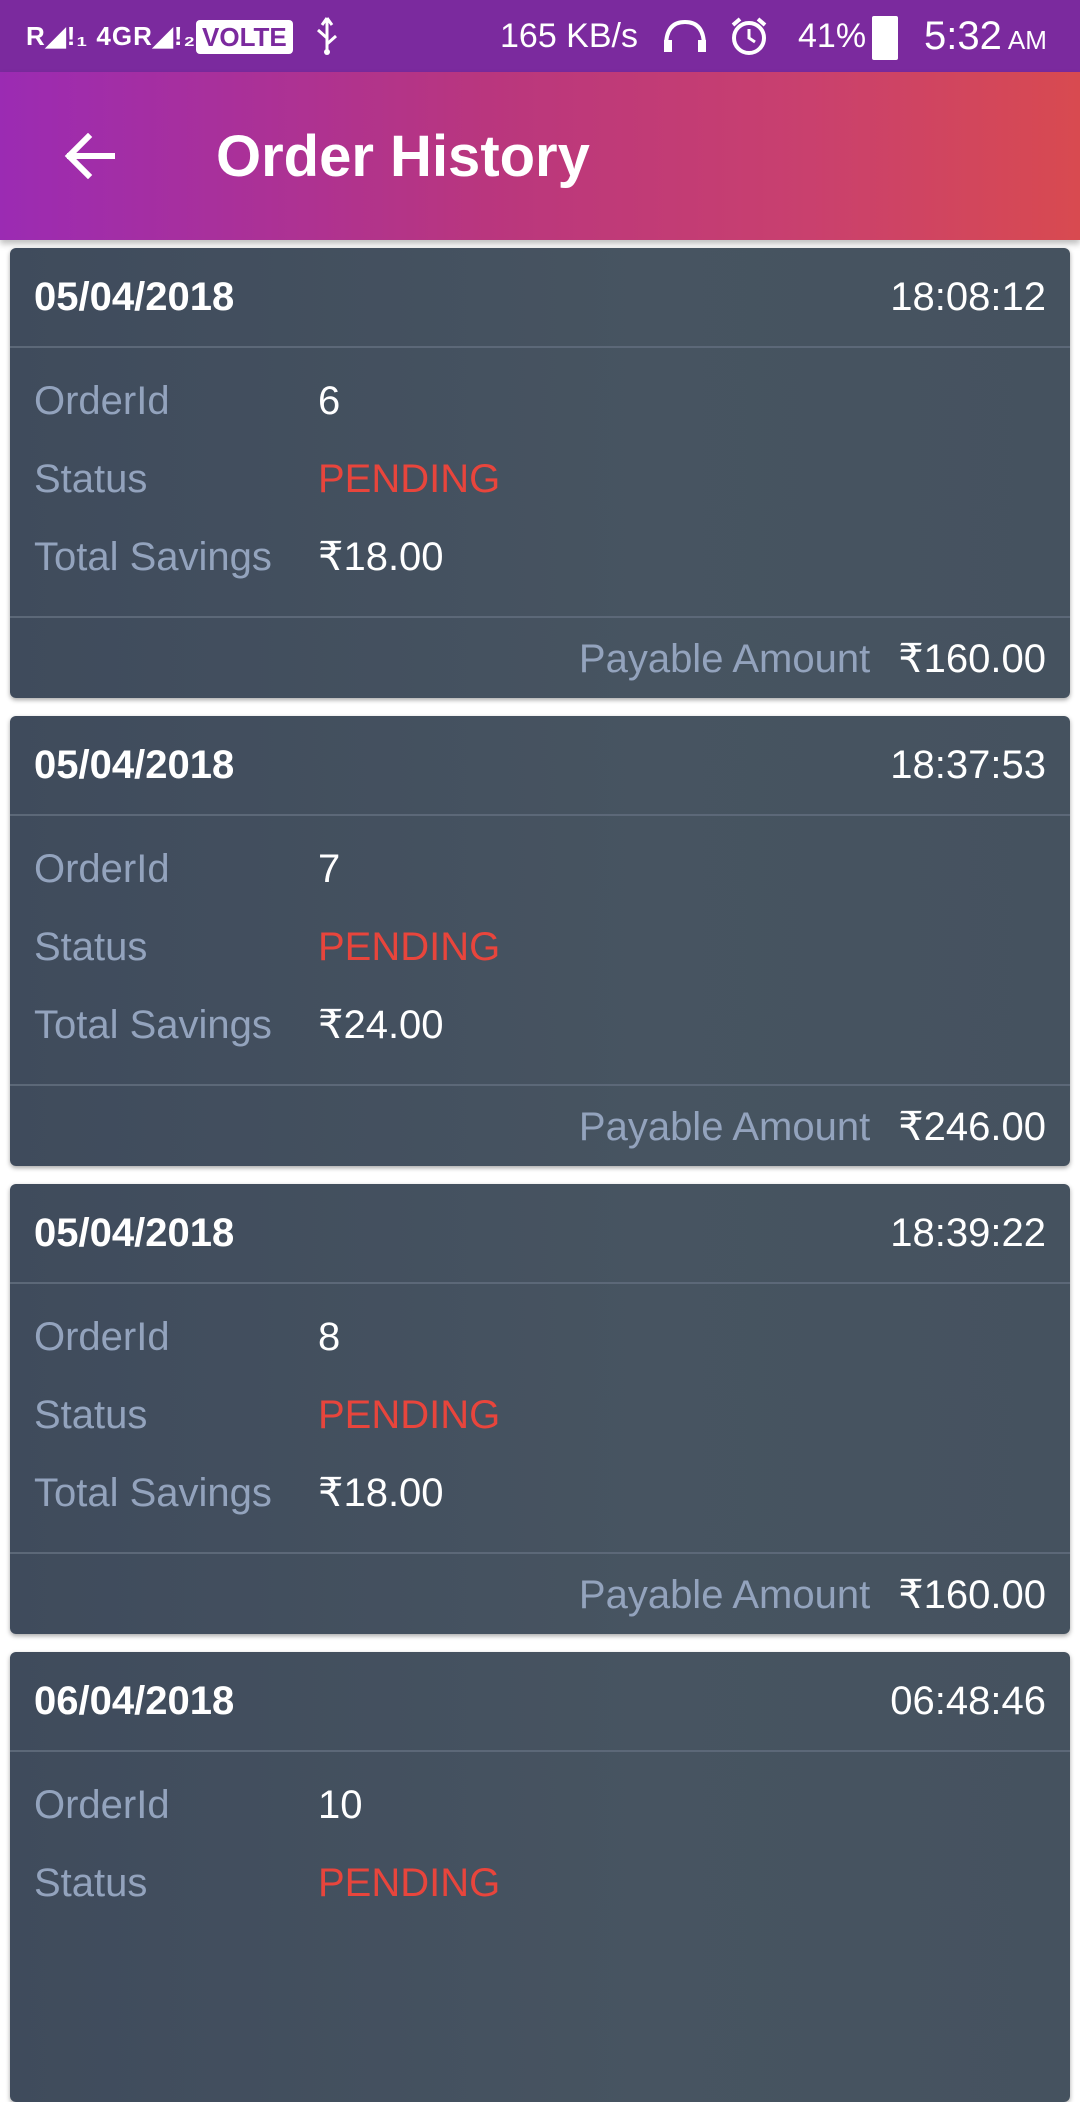  I want to click on volte-badge: VOLTE, so click(244, 37).